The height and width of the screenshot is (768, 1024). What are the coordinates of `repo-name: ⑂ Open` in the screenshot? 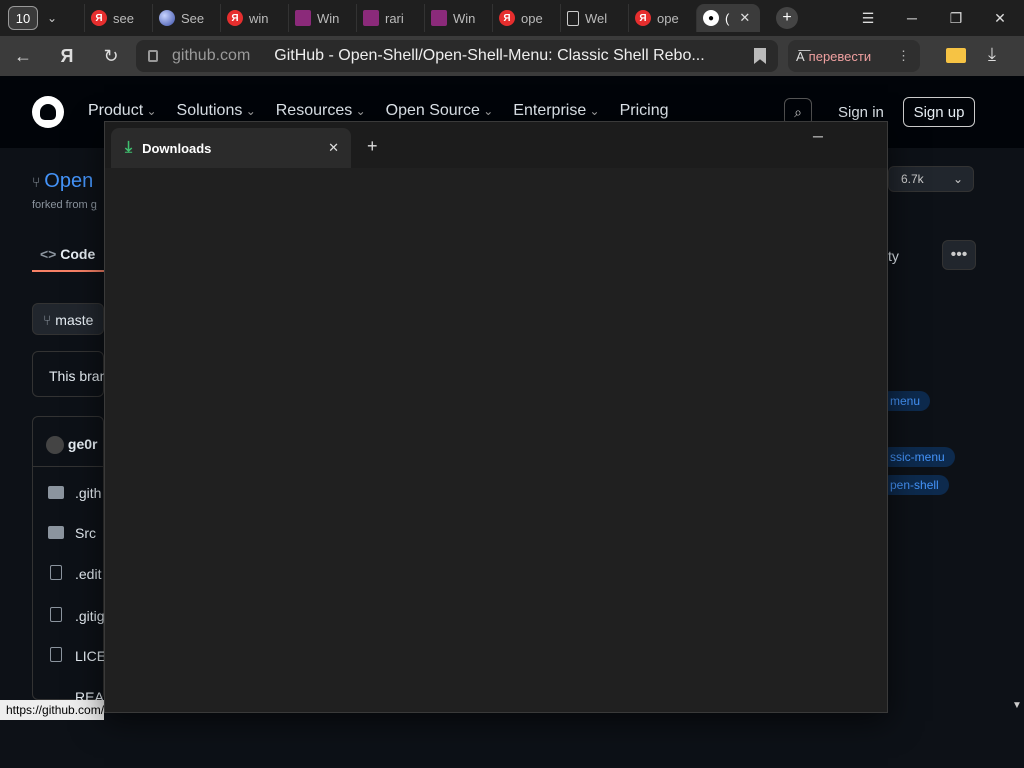 It's located at (62, 181).